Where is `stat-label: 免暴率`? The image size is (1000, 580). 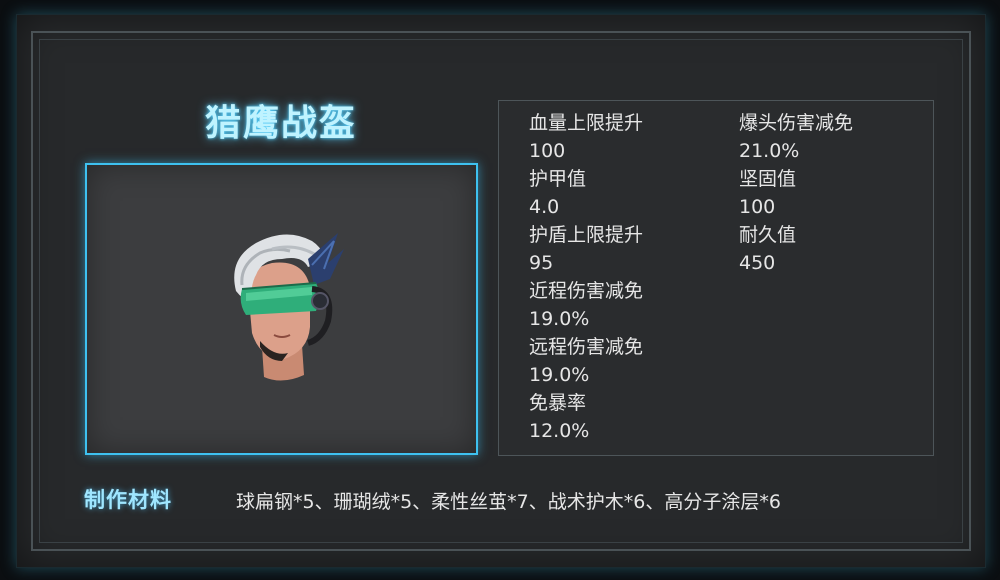
stat-label: 免暴率 is located at coordinates (558, 403).